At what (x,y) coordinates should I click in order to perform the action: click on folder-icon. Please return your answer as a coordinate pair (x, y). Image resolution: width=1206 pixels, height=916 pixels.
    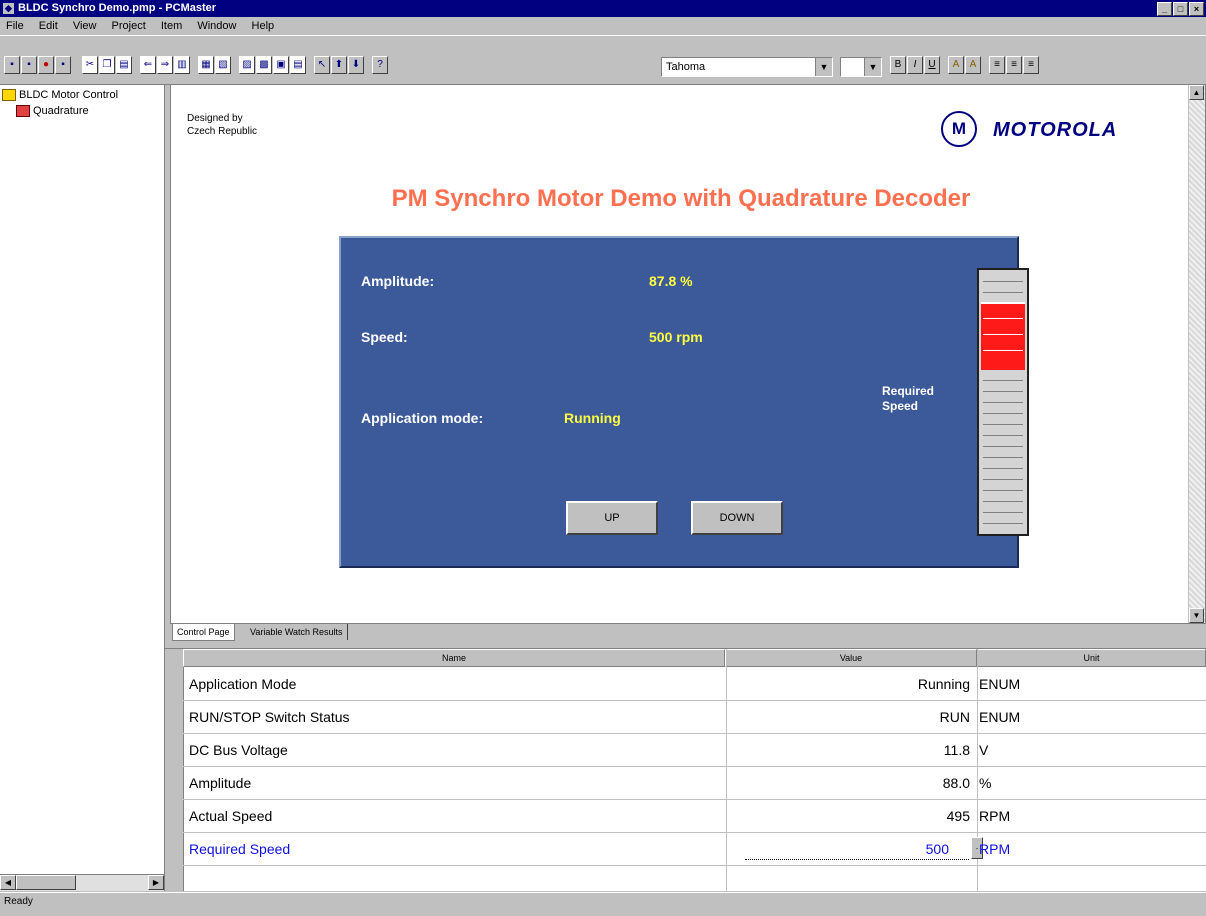
    Looking at the image, I should click on (9, 95).